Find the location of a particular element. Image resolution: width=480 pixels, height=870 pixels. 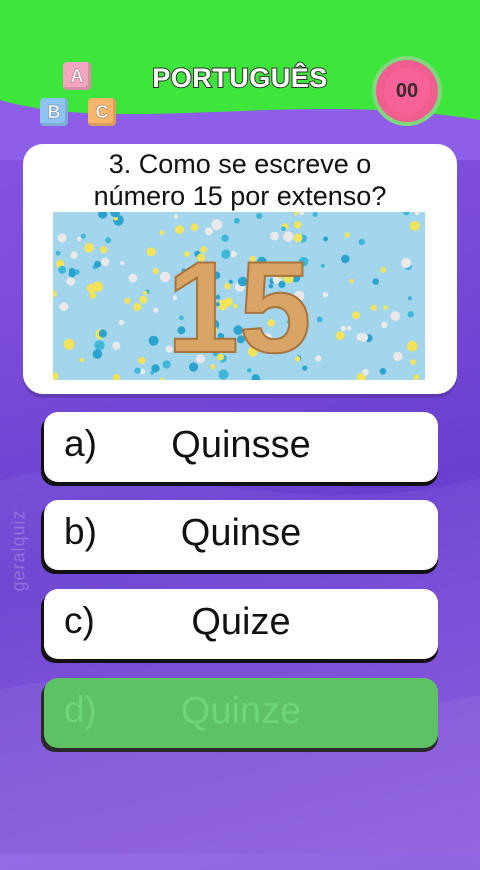

option-c-text: Quize is located at coordinates (241, 622).